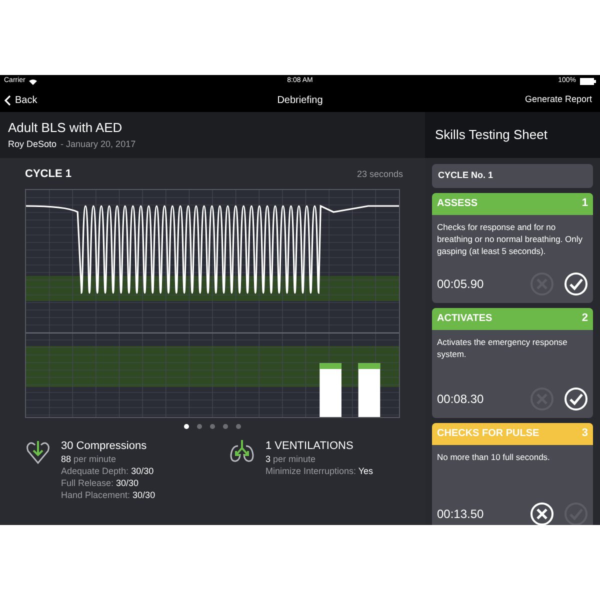 The image size is (600, 600). What do you see at coordinates (457, 204) in the screenshot?
I see `skill-title: ASSESS` at bounding box center [457, 204].